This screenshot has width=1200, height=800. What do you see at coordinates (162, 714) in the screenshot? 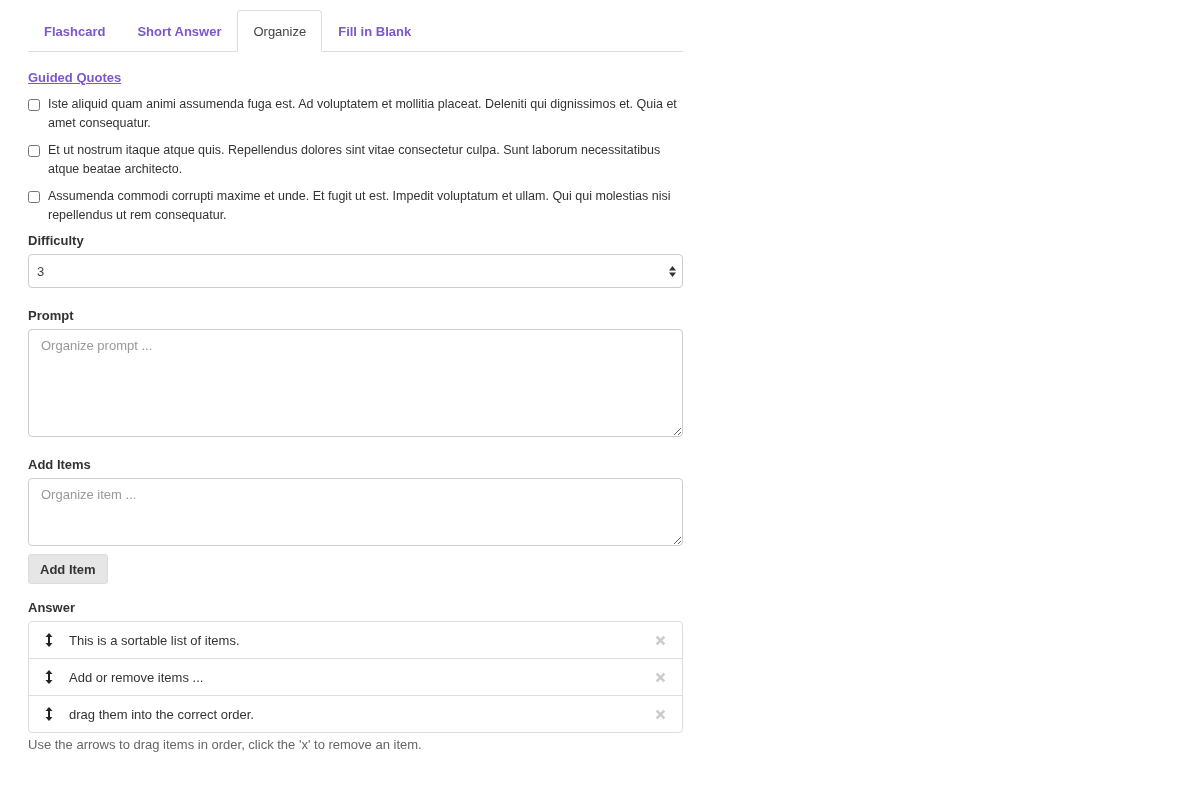
I see `list-item-text: drag them into the correct order.` at bounding box center [162, 714].